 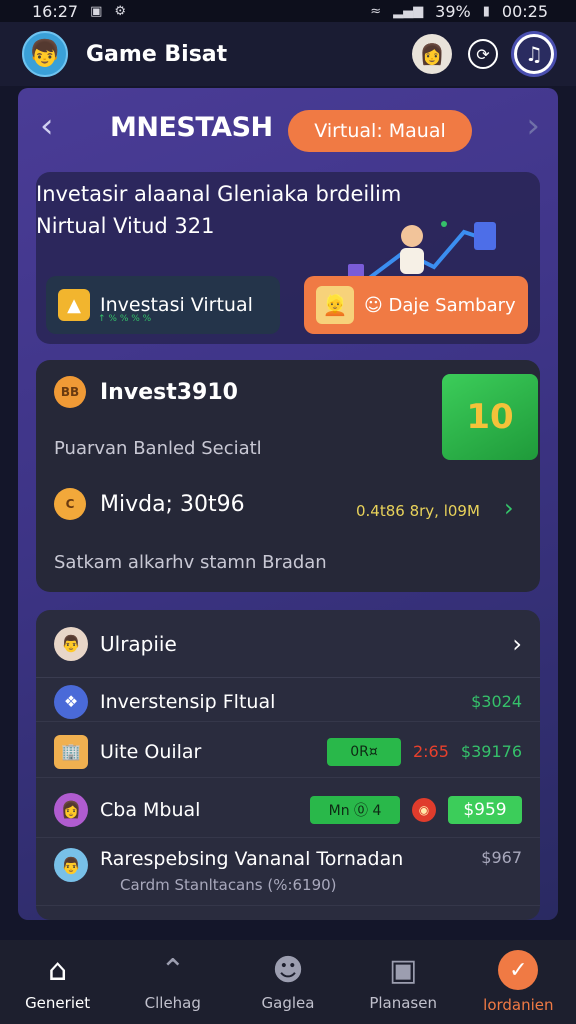 What do you see at coordinates (71, 643) in the screenshot?
I see `user-avatar-small: 👨` at bounding box center [71, 643].